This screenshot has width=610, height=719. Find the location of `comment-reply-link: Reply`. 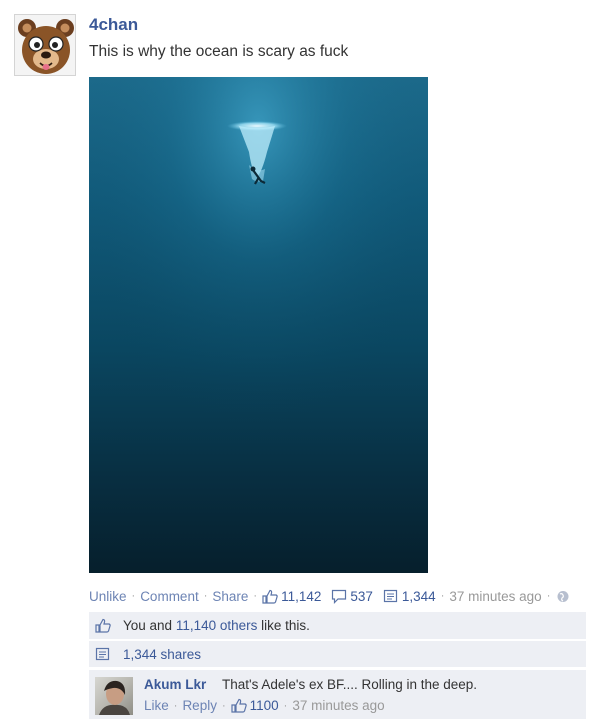

comment-reply-link: Reply is located at coordinates (199, 705).